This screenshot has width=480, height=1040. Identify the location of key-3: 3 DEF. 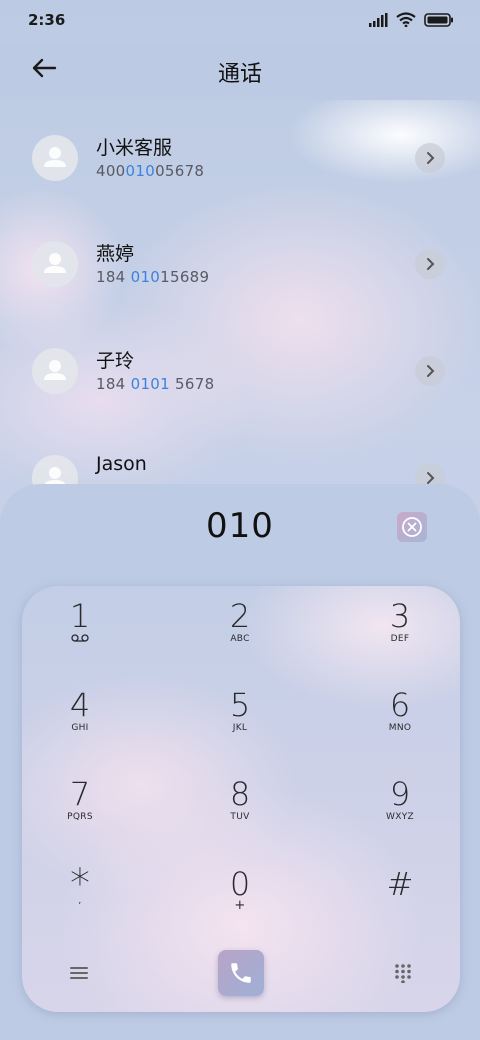
(400, 638).